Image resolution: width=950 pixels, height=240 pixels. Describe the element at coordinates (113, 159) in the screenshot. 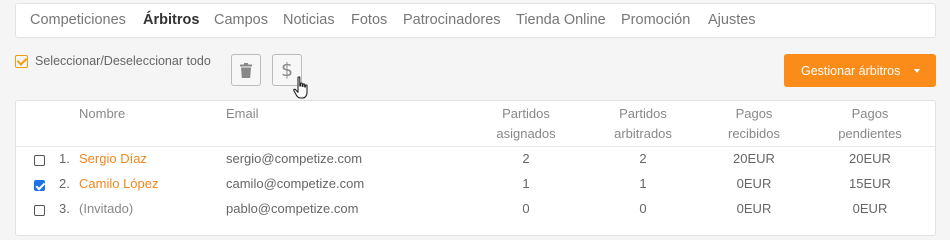

I see `referee-name-link: Sergio Díaz` at that location.